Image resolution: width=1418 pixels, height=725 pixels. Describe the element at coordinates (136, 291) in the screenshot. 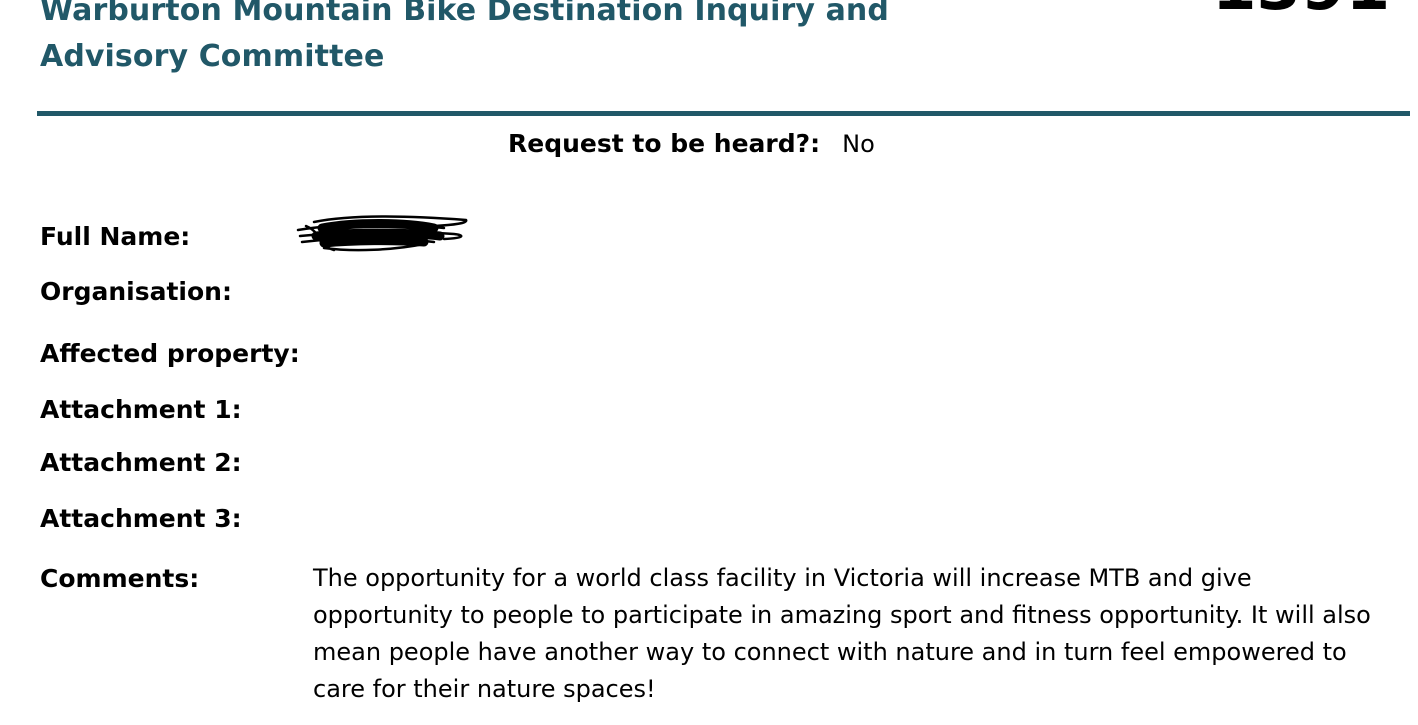

I see `organisation-label: Organisation:` at that location.